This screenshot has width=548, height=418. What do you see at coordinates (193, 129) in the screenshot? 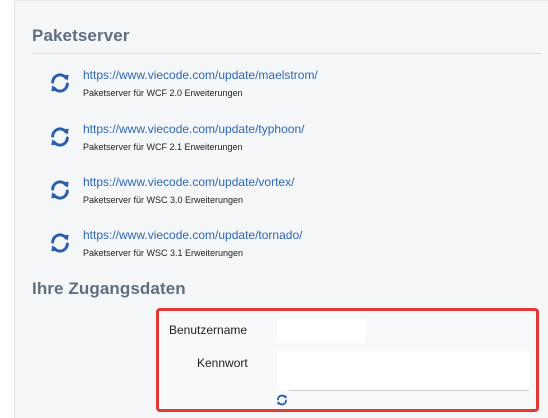
I see `package-server-url: https://www.viecode.com/update/typhoon/` at bounding box center [193, 129].